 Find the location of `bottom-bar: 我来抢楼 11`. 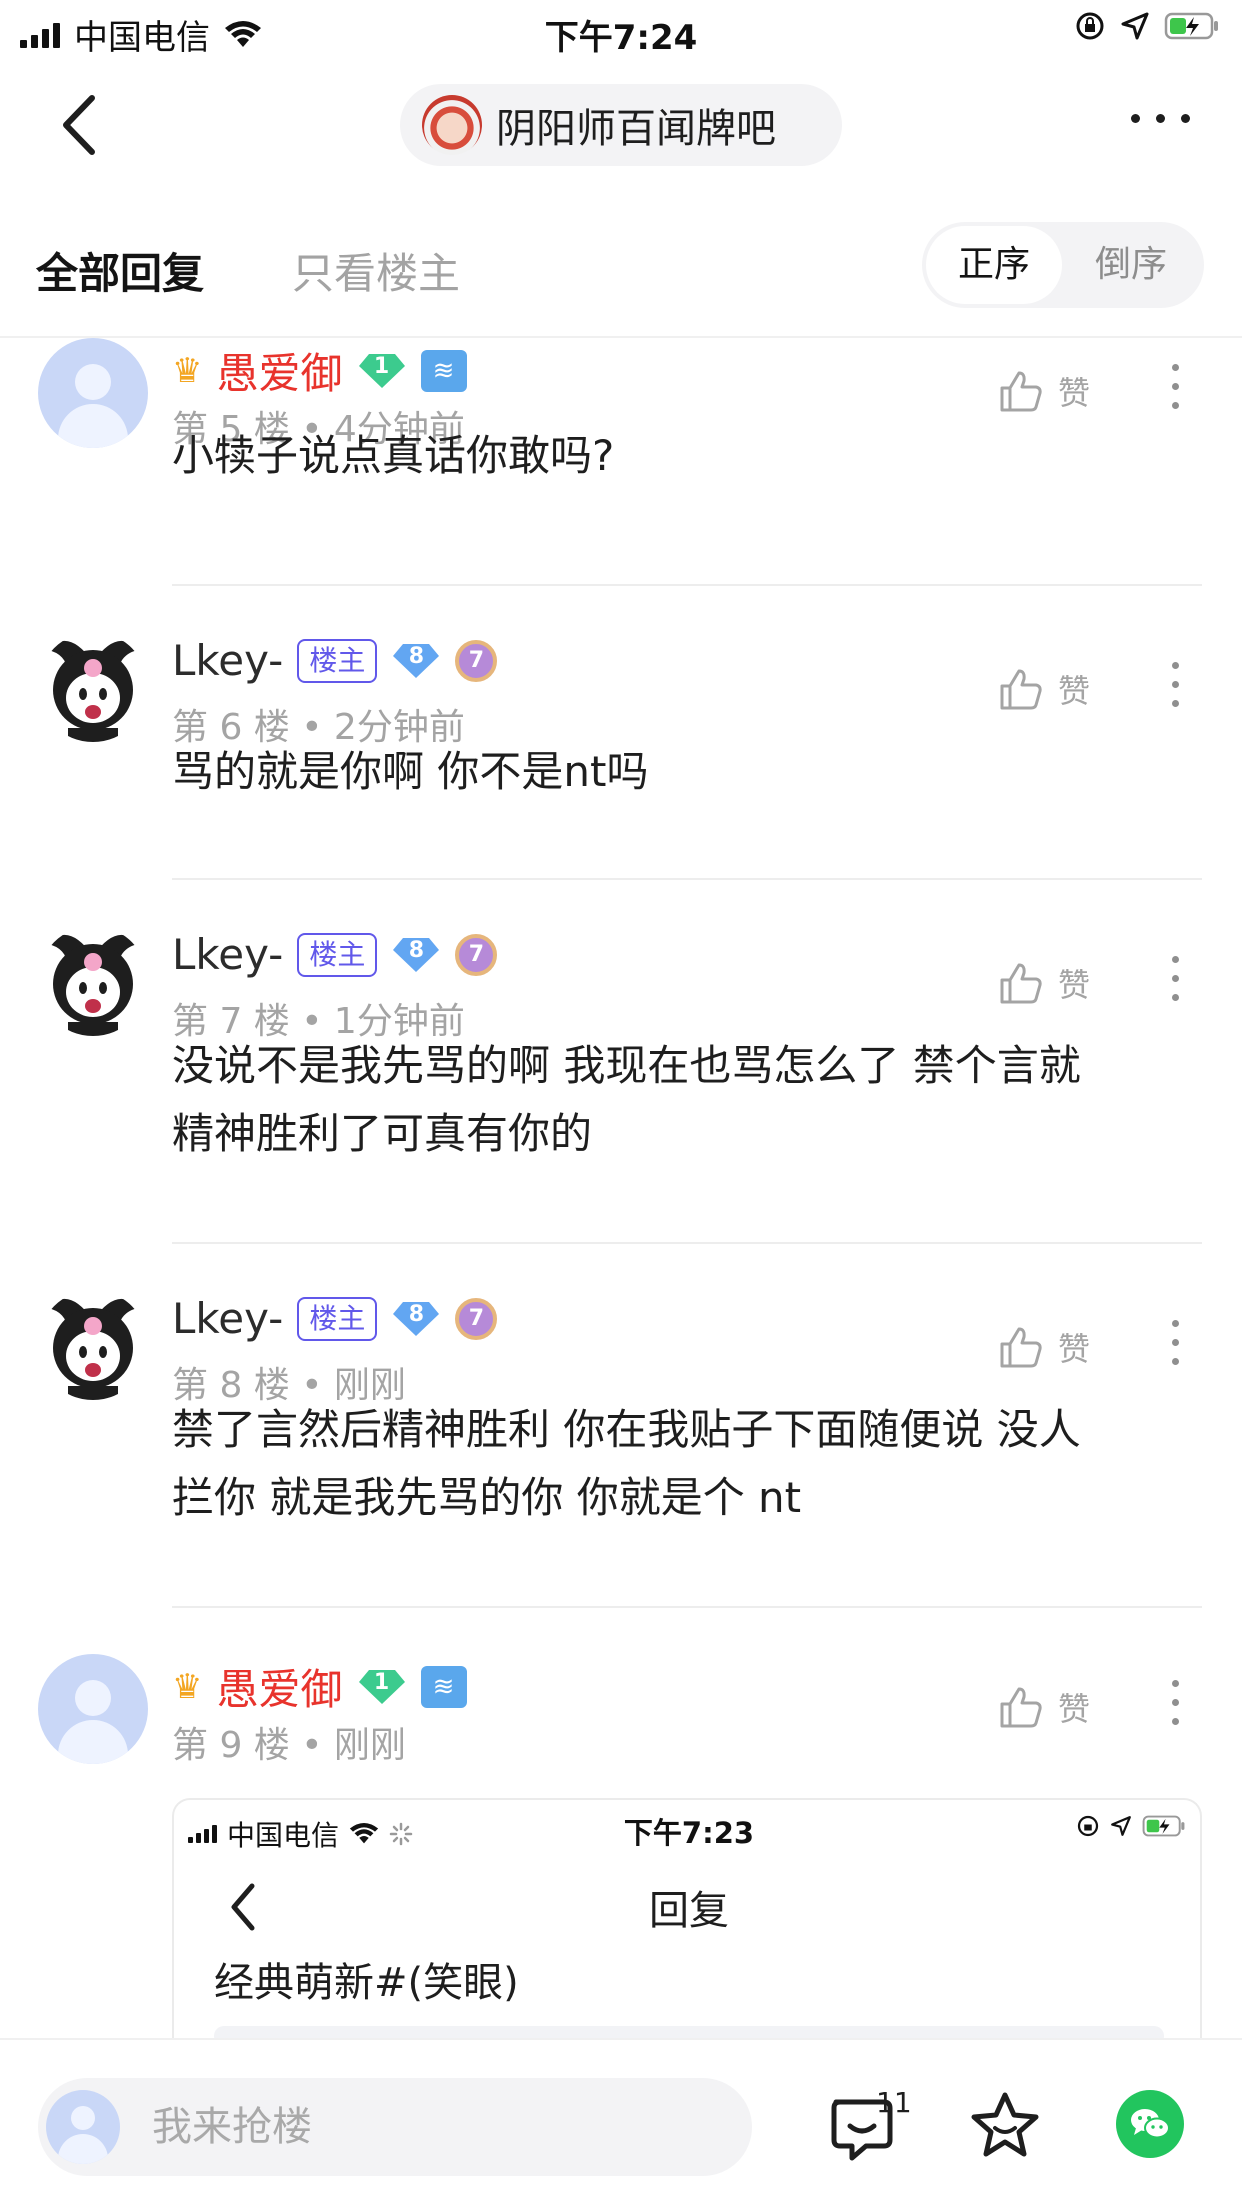

bottom-bar: 我来抢楼 11 is located at coordinates (621, 2123).